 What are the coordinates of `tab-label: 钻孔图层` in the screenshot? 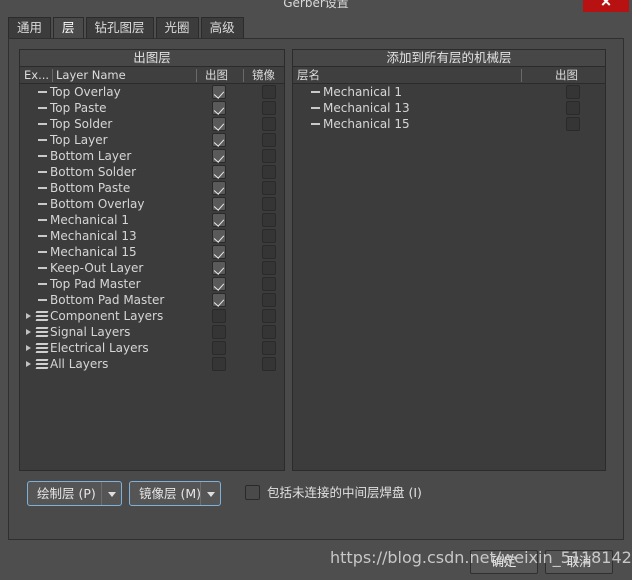 It's located at (119, 27).